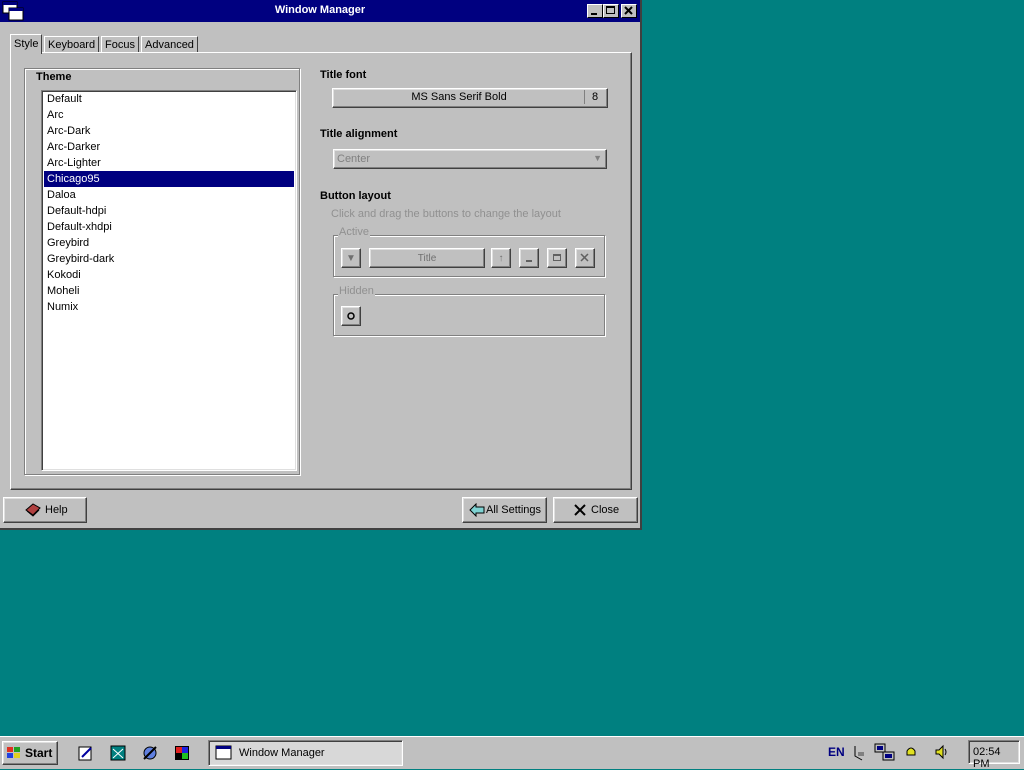 This screenshot has height=770, width=1024. I want to click on minimize-button-token, so click(529, 258).